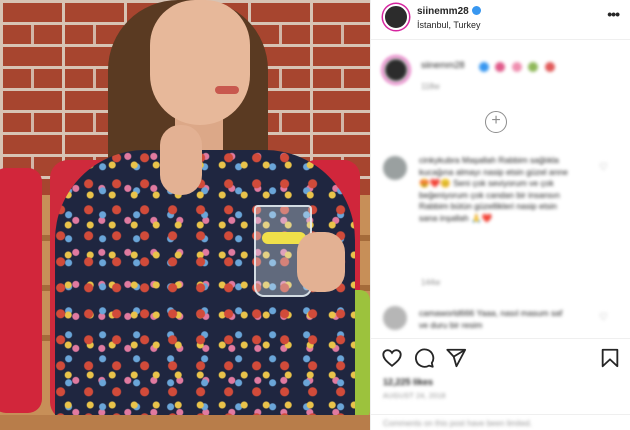 This screenshot has width=630, height=430. What do you see at coordinates (21, 290) in the screenshot?
I see `red-cushion` at bounding box center [21, 290].